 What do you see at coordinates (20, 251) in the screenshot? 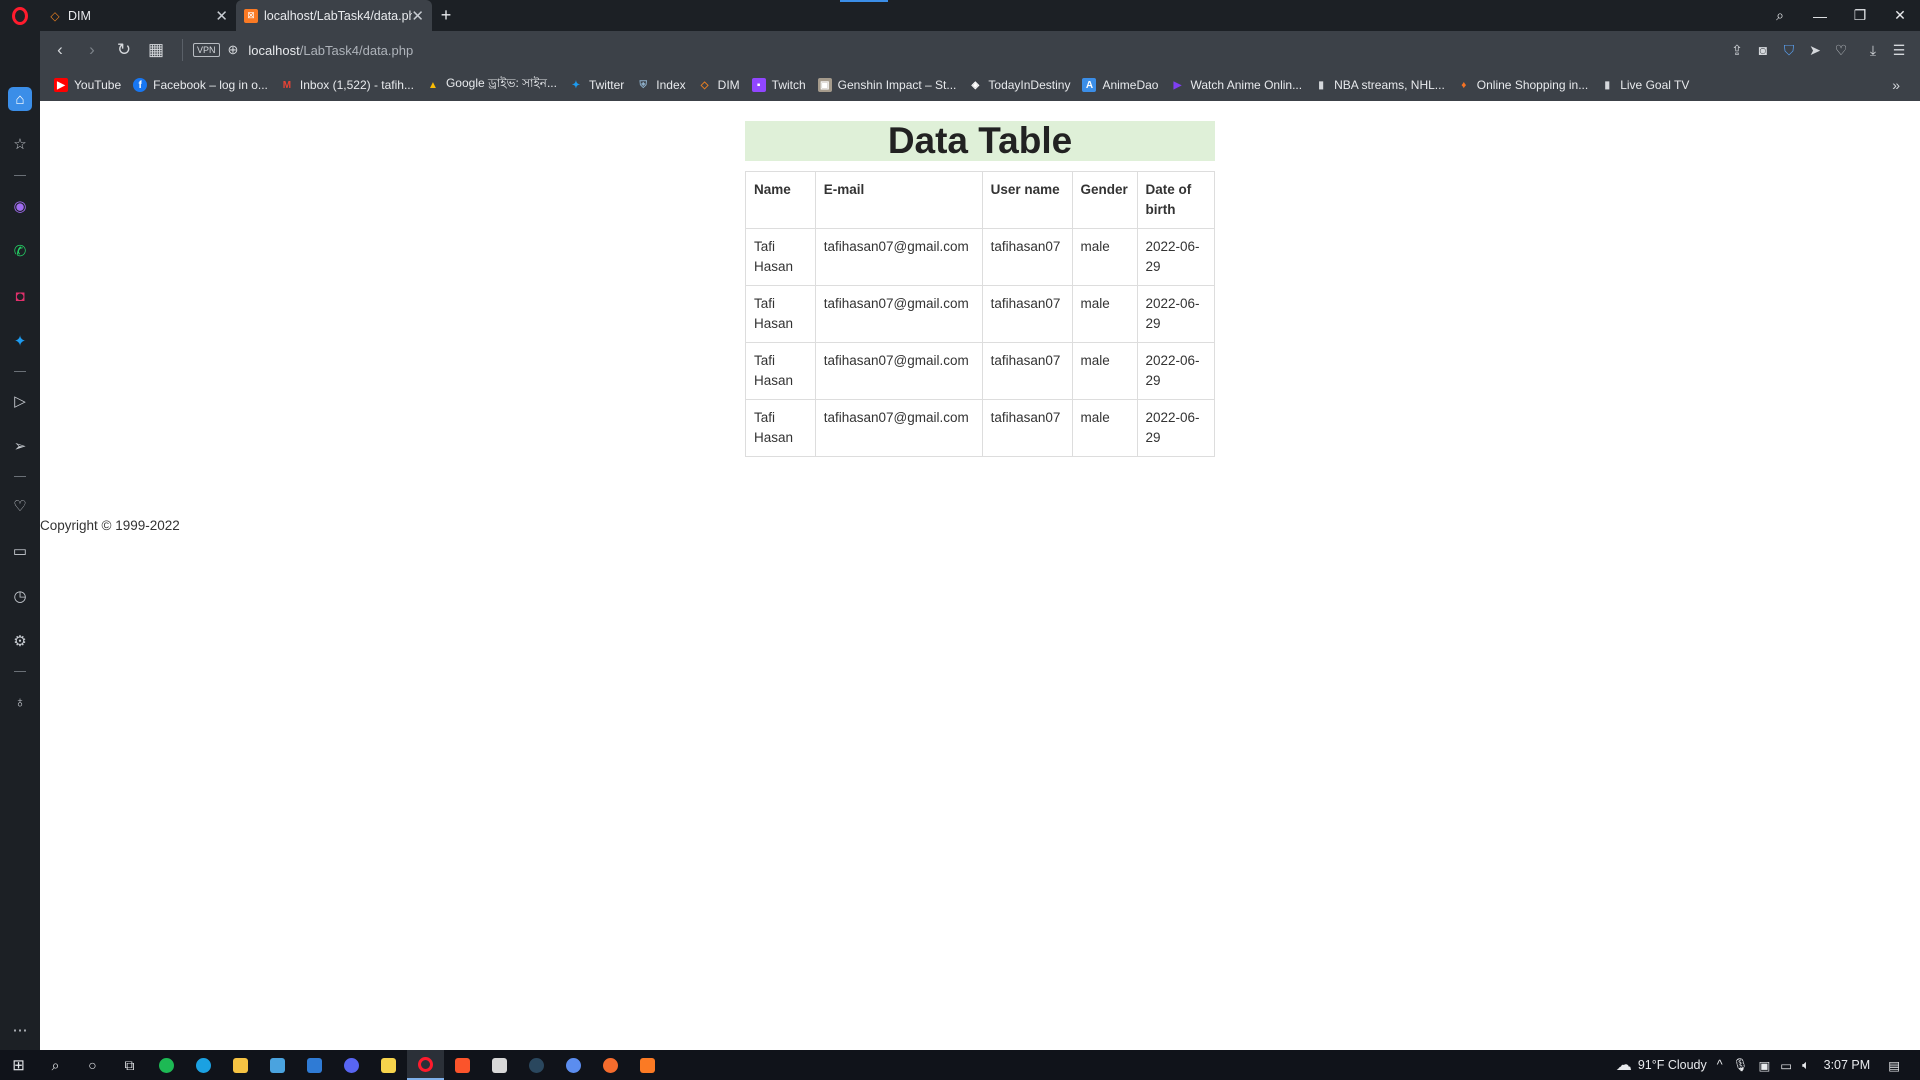
I see `whatsapp-icon: ✆` at bounding box center [20, 251].